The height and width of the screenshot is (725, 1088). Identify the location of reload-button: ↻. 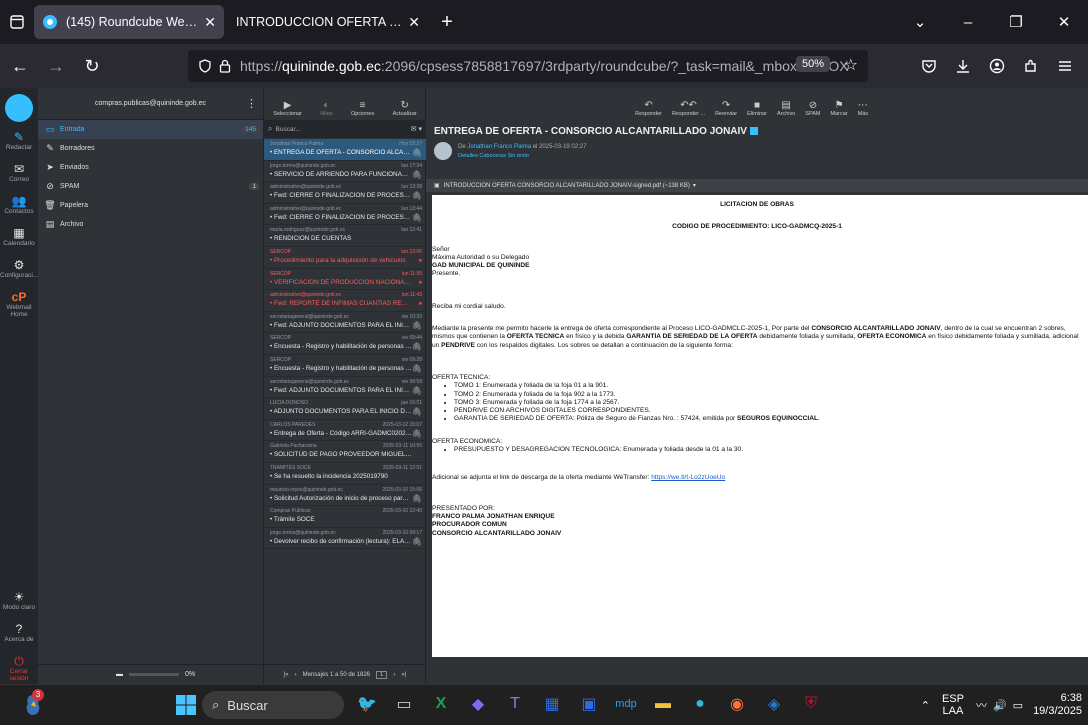
(92, 66).